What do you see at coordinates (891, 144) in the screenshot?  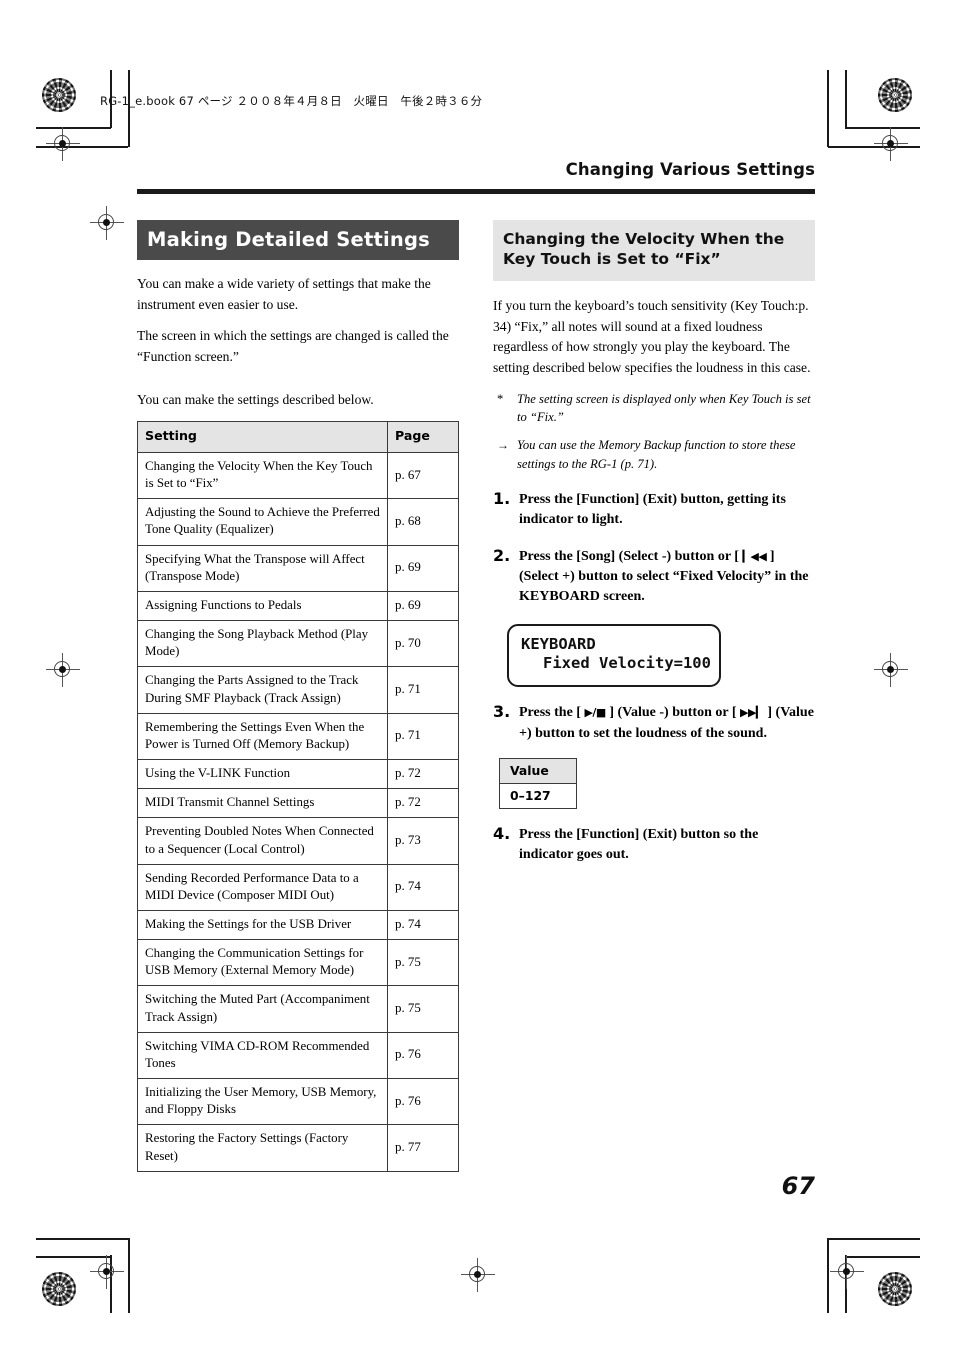 I see `registration-cross-top-right` at bounding box center [891, 144].